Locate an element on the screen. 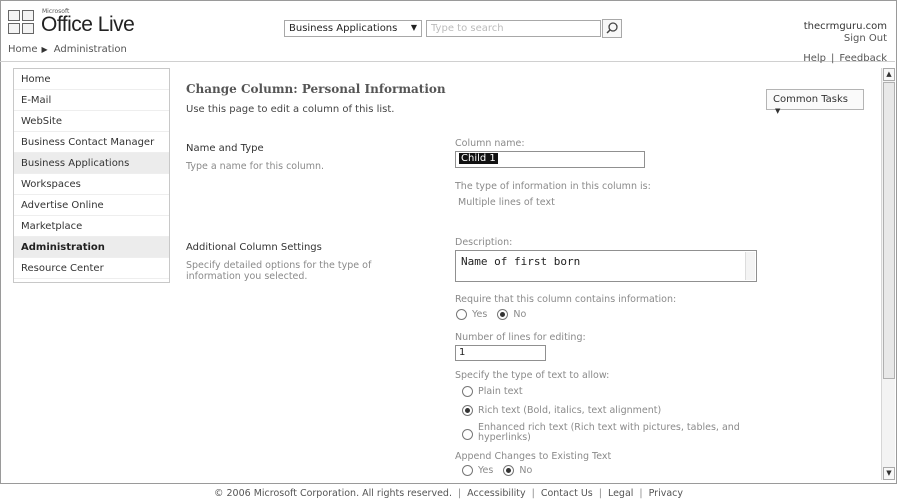 Image resolution: width=897 pixels, height=500 pixels. plain-text-label: Plain text is located at coordinates (500, 391).